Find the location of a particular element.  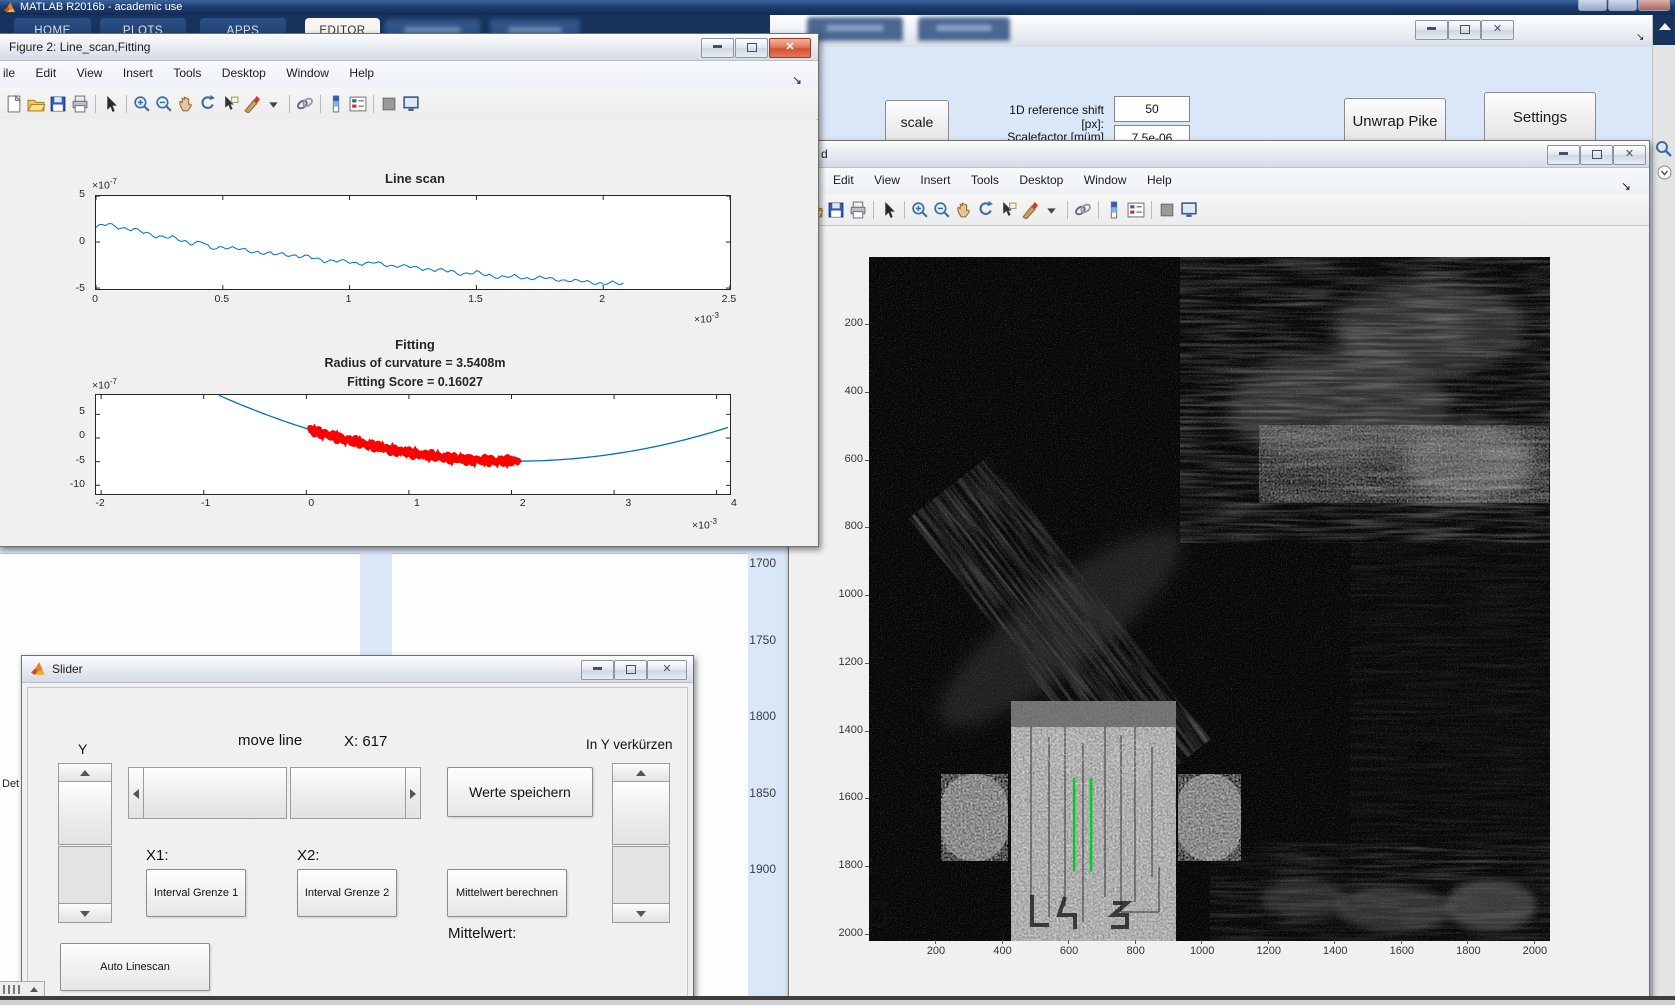

toolstrip-collapse is located at coordinates (1664, 30).